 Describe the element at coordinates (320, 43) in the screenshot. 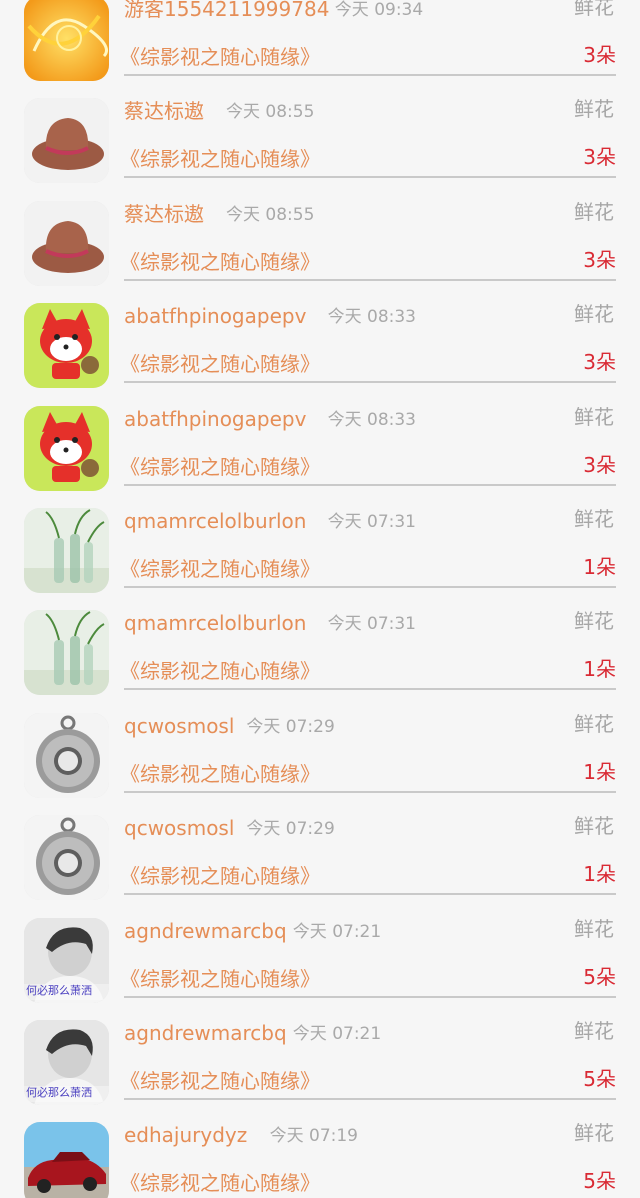

I see `list-item: 游客1554211999784 今天 09:34 鲜花《综影视之随心随缘》 3朵` at that location.